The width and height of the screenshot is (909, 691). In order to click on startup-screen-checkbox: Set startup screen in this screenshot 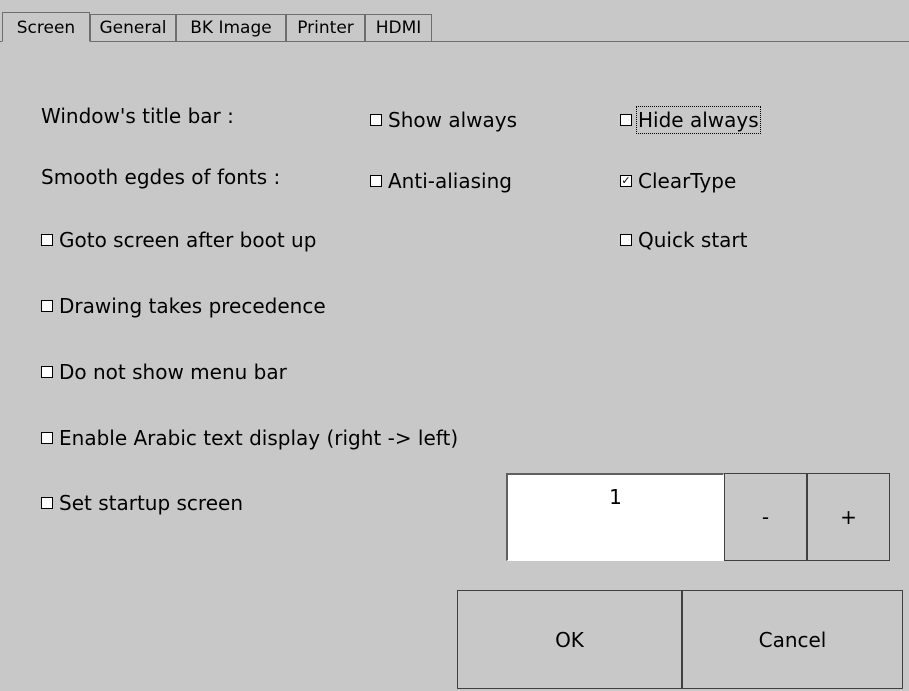, I will do `click(142, 503)`.